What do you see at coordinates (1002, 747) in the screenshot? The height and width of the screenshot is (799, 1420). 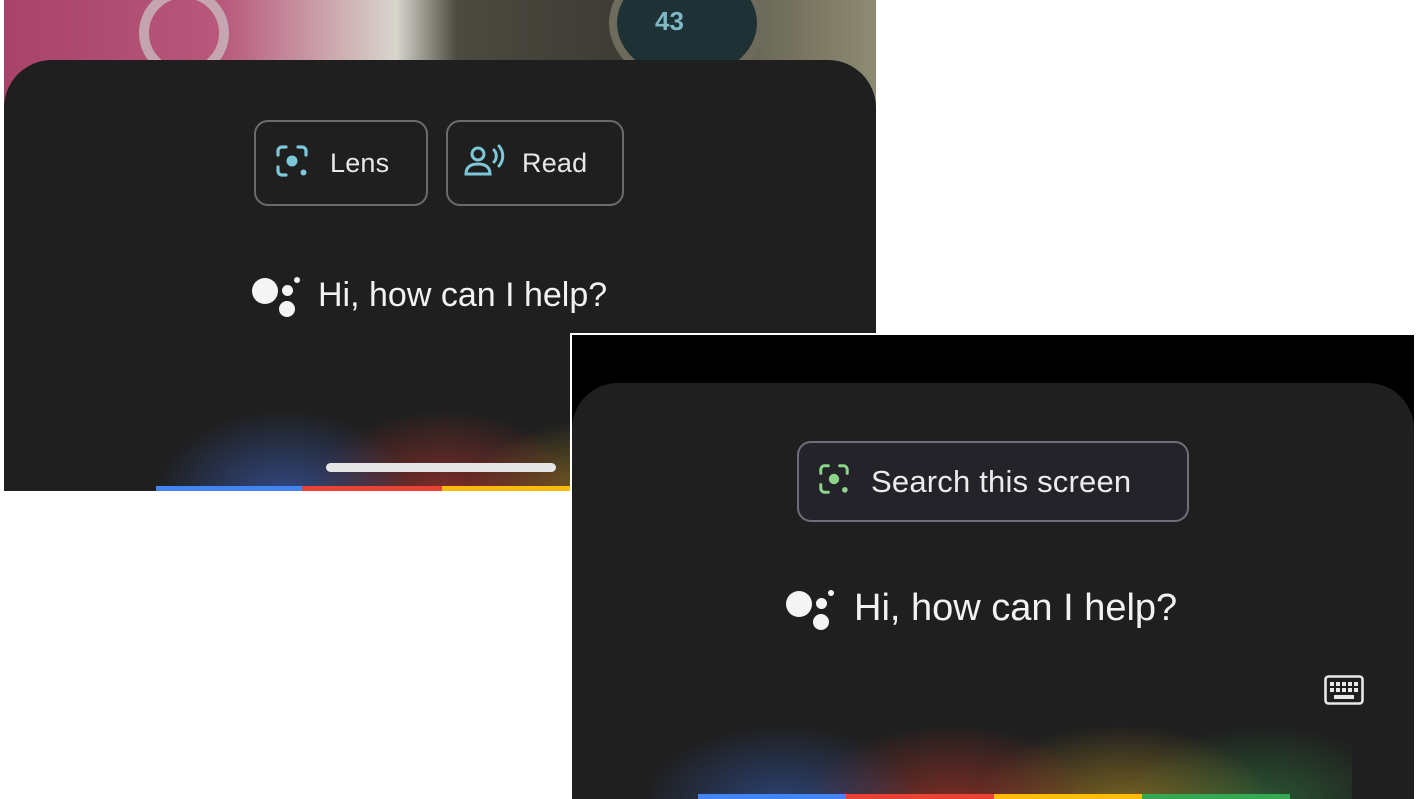 I see `assistant-color-glow` at bounding box center [1002, 747].